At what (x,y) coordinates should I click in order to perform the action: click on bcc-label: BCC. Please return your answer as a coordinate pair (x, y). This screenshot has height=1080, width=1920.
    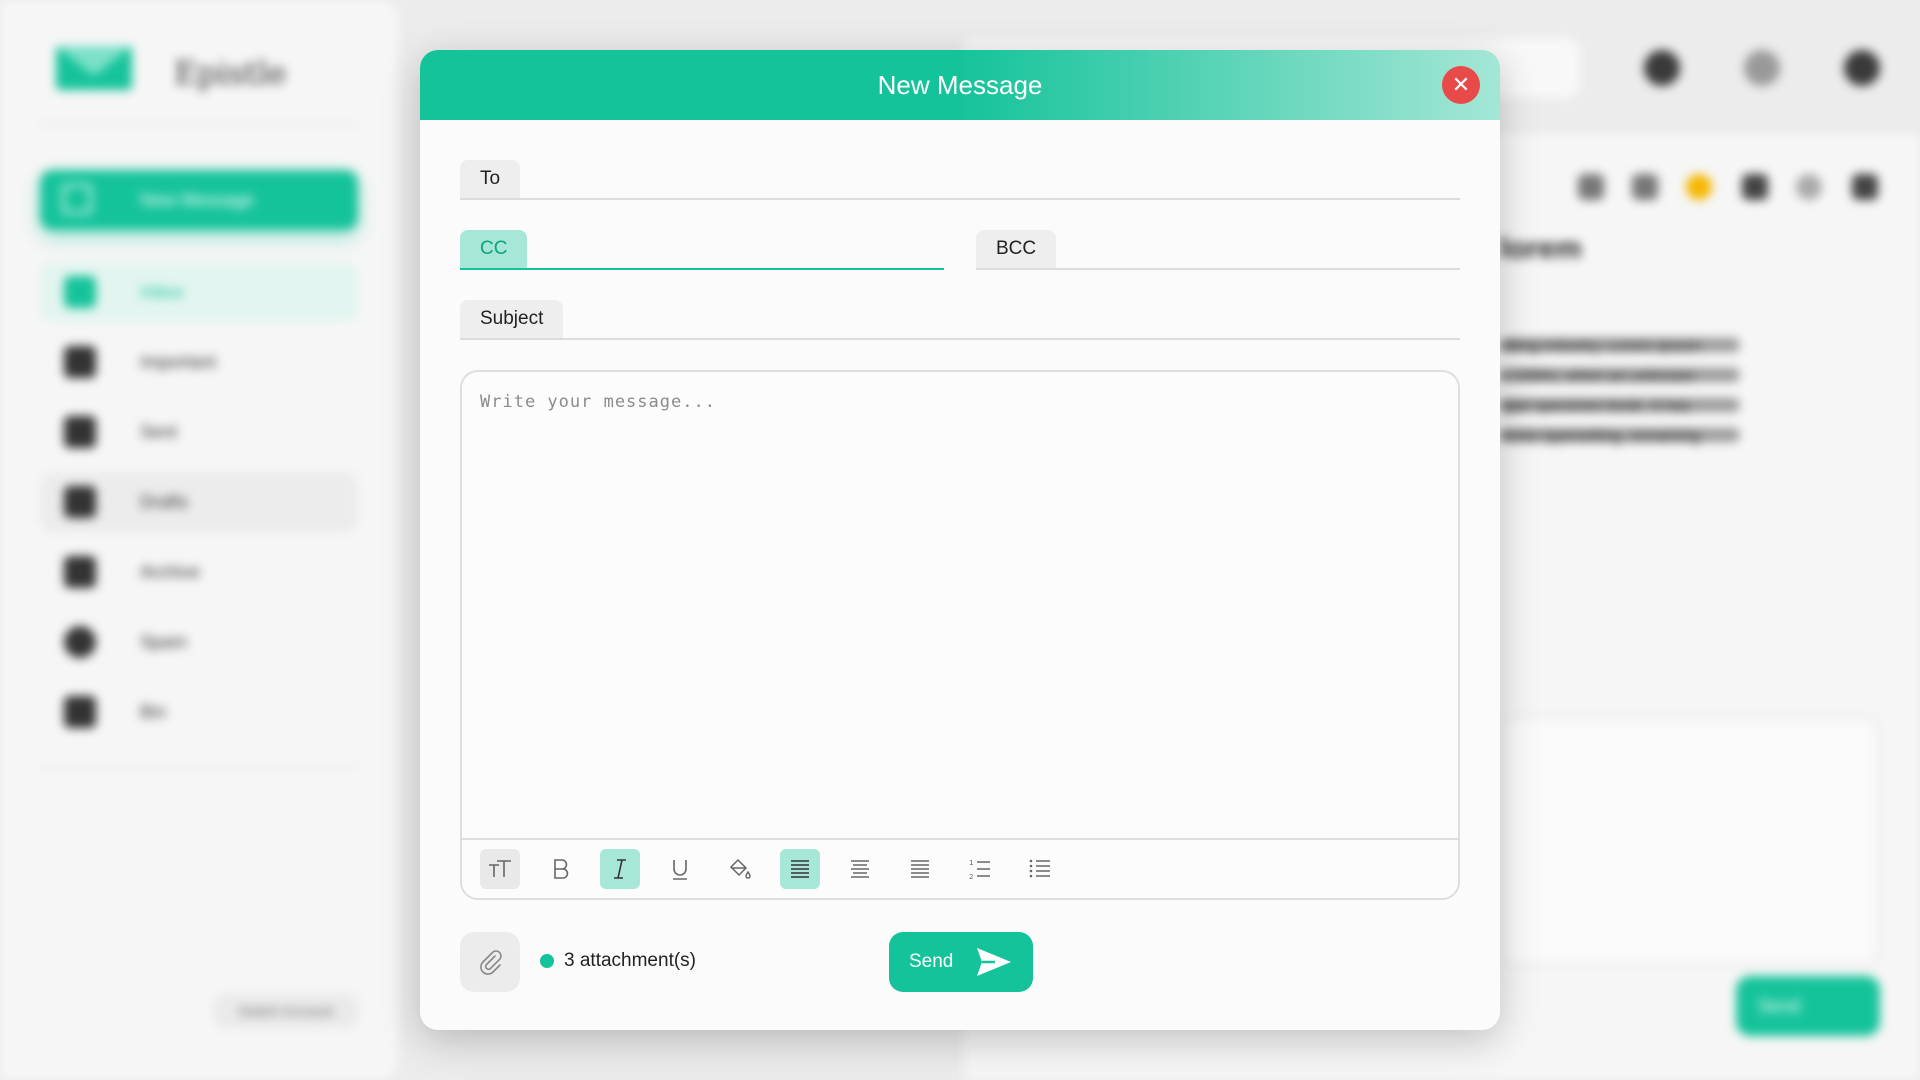
    Looking at the image, I should click on (1016, 249).